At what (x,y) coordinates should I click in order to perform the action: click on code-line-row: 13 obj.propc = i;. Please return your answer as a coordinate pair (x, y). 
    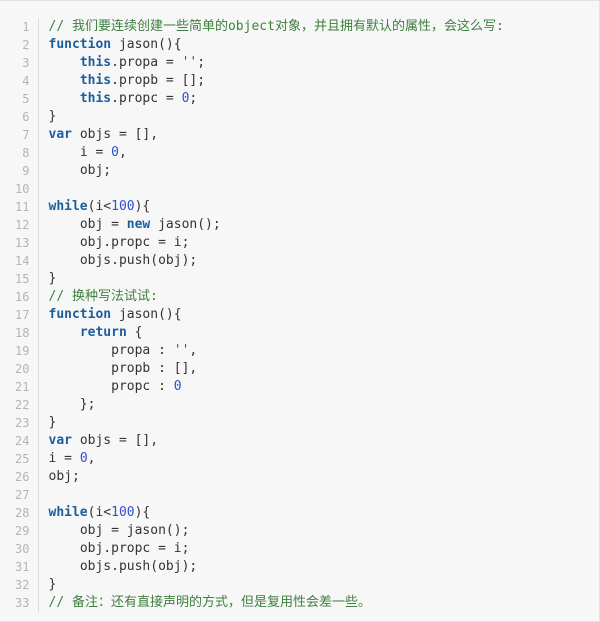
    Looking at the image, I should click on (299, 243).